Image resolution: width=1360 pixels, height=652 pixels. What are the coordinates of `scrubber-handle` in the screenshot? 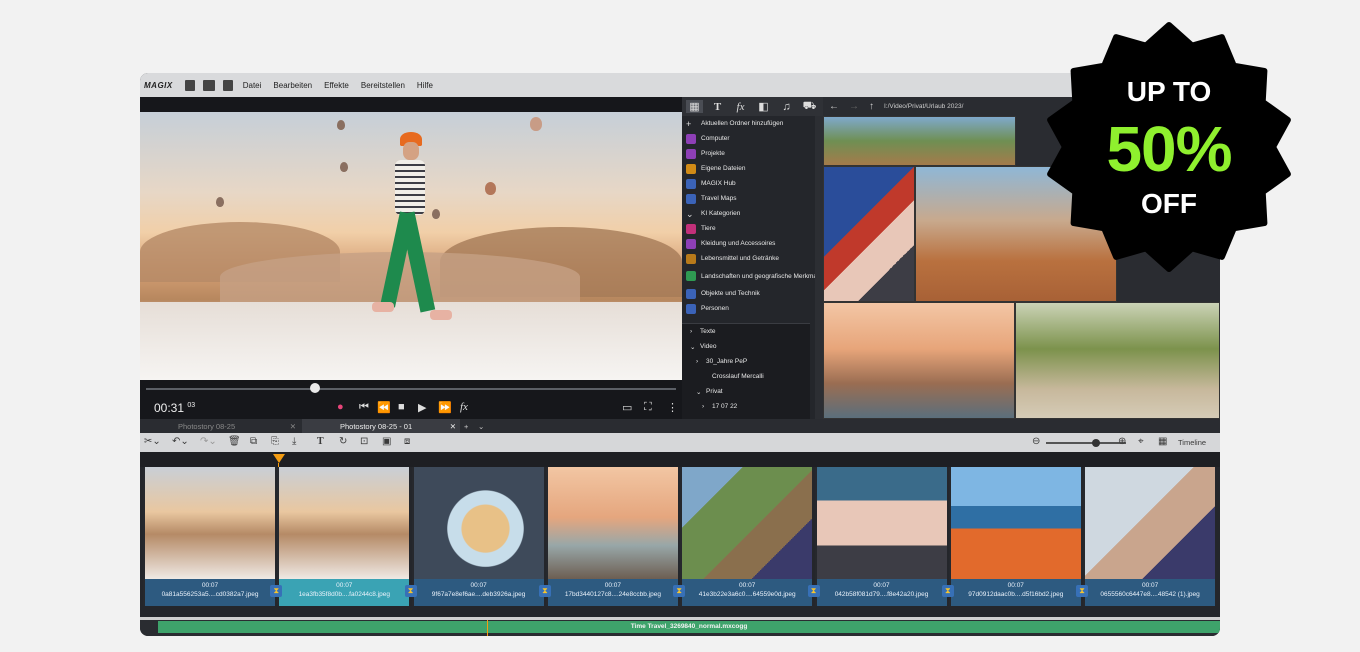 It's located at (315, 388).